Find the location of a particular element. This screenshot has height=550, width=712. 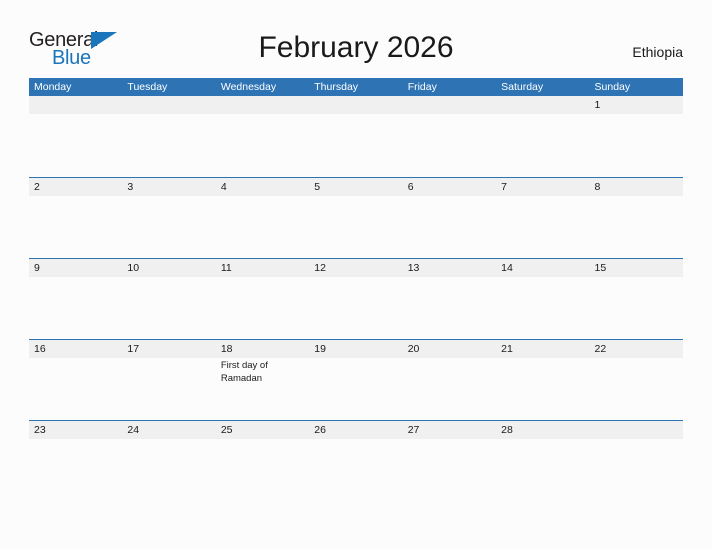

calendar-week-row: 9 10 11 12 13 14 15 is located at coordinates (356, 298).